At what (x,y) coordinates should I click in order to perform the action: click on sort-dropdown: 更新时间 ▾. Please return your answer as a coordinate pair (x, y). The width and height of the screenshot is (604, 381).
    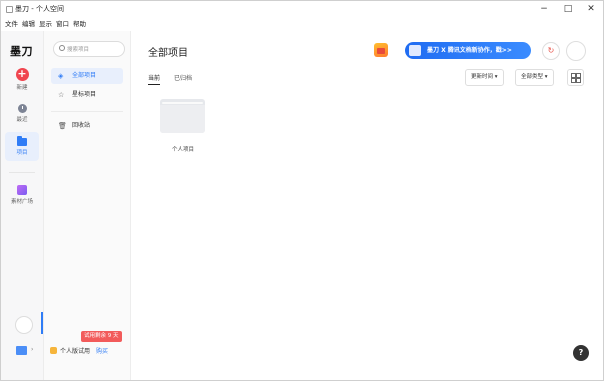
    Looking at the image, I should click on (484, 77).